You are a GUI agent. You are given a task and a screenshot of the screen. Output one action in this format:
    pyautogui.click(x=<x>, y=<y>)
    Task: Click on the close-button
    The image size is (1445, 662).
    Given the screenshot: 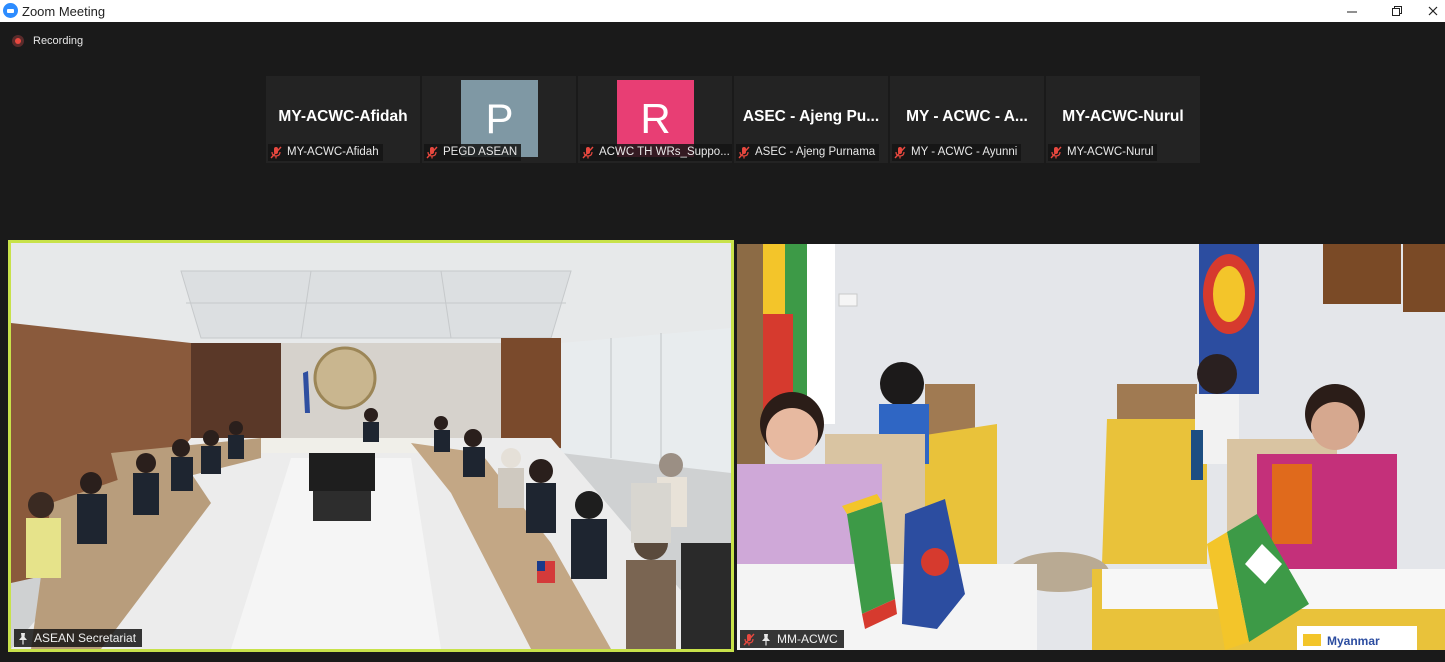 What is the action you would take?
    pyautogui.click(x=1432, y=11)
    